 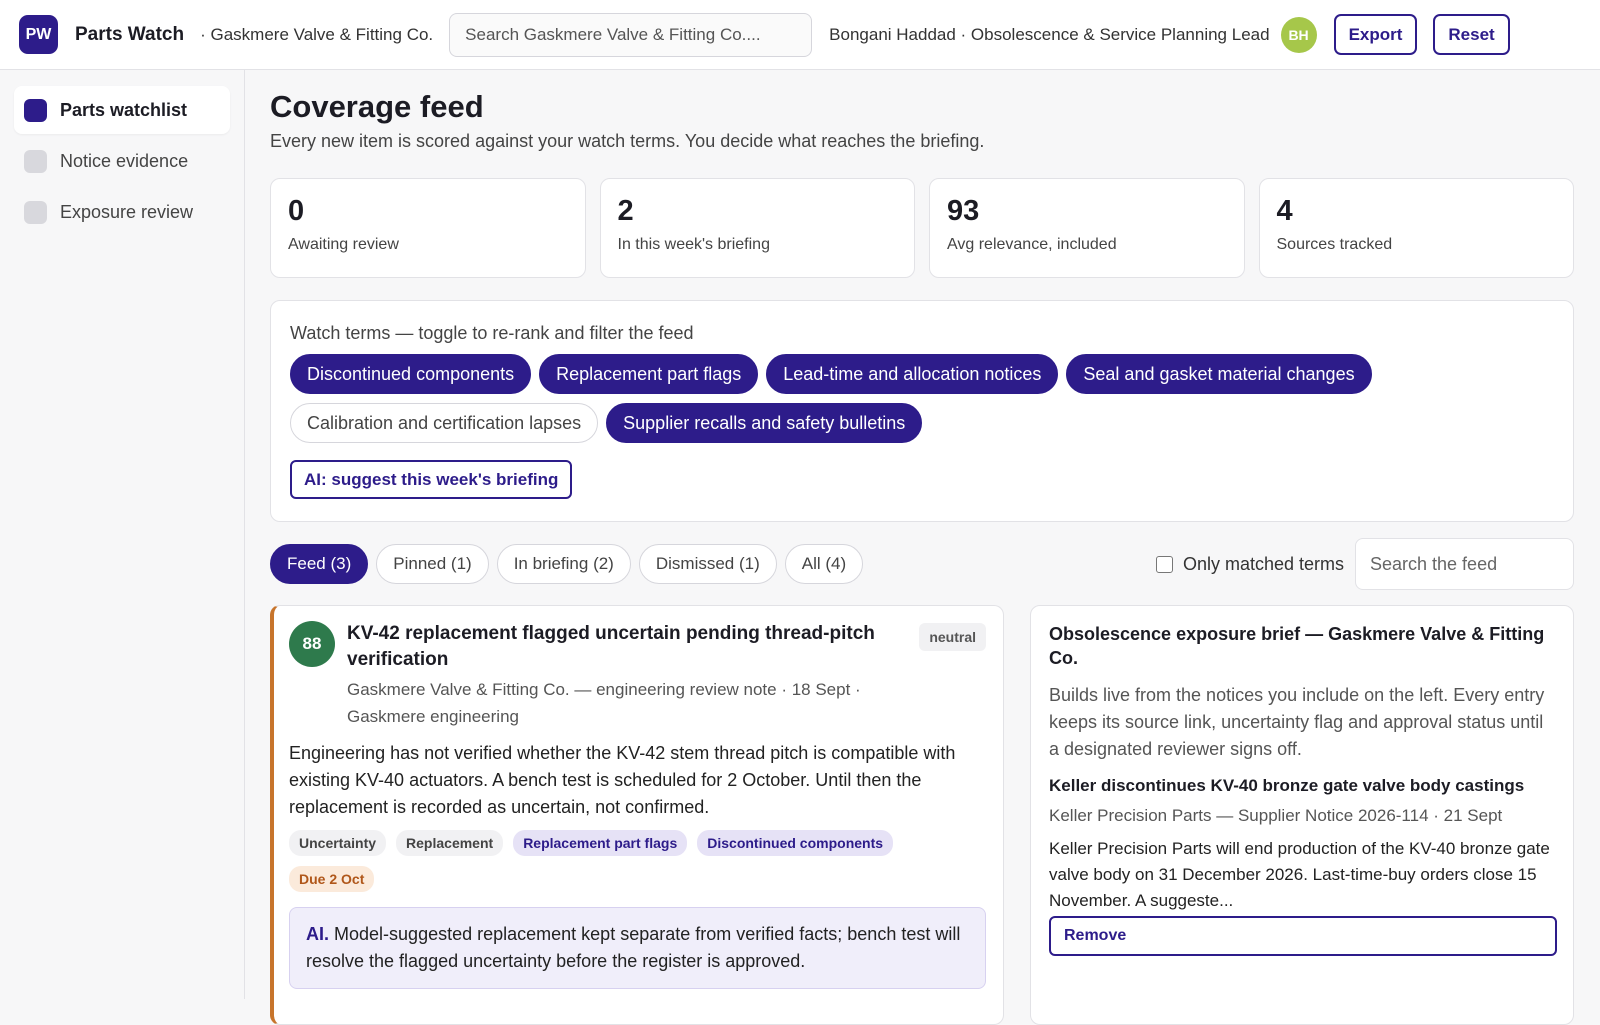 What do you see at coordinates (764, 423) in the screenshot?
I see `term-chip-supplier-recalls: Supplier recalls and safety bulletins` at bounding box center [764, 423].